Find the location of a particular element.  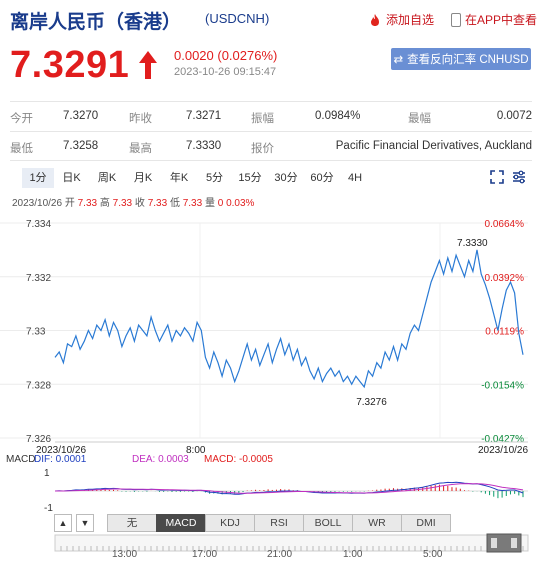

macd-y-bottom: -1 is located at coordinates (48, 508).